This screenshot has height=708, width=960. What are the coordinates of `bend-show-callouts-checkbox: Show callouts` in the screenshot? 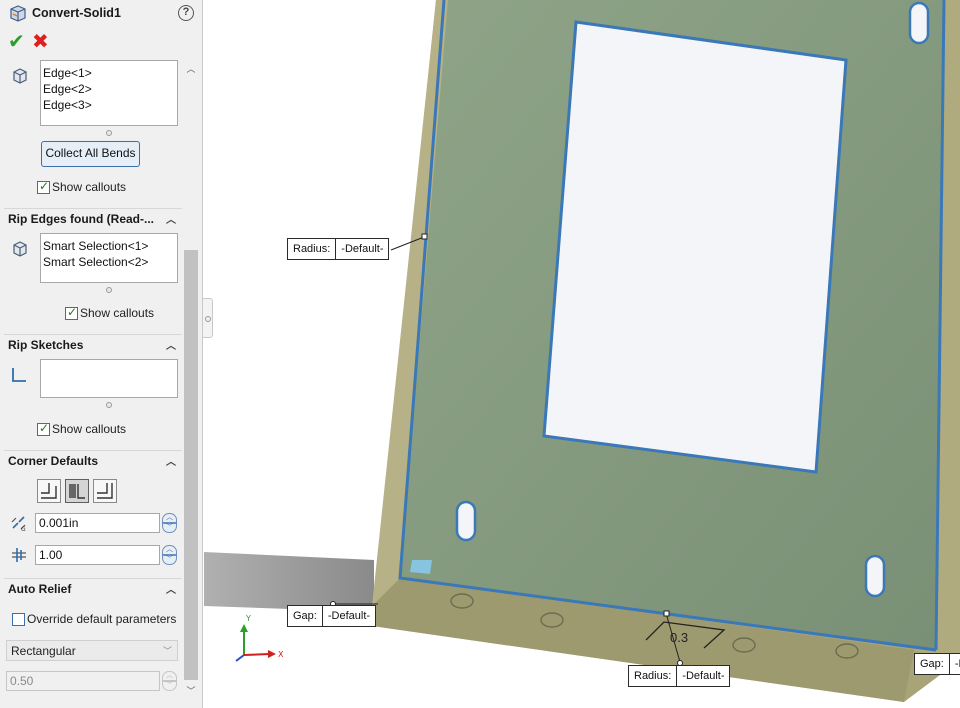 It's located at (102, 187).